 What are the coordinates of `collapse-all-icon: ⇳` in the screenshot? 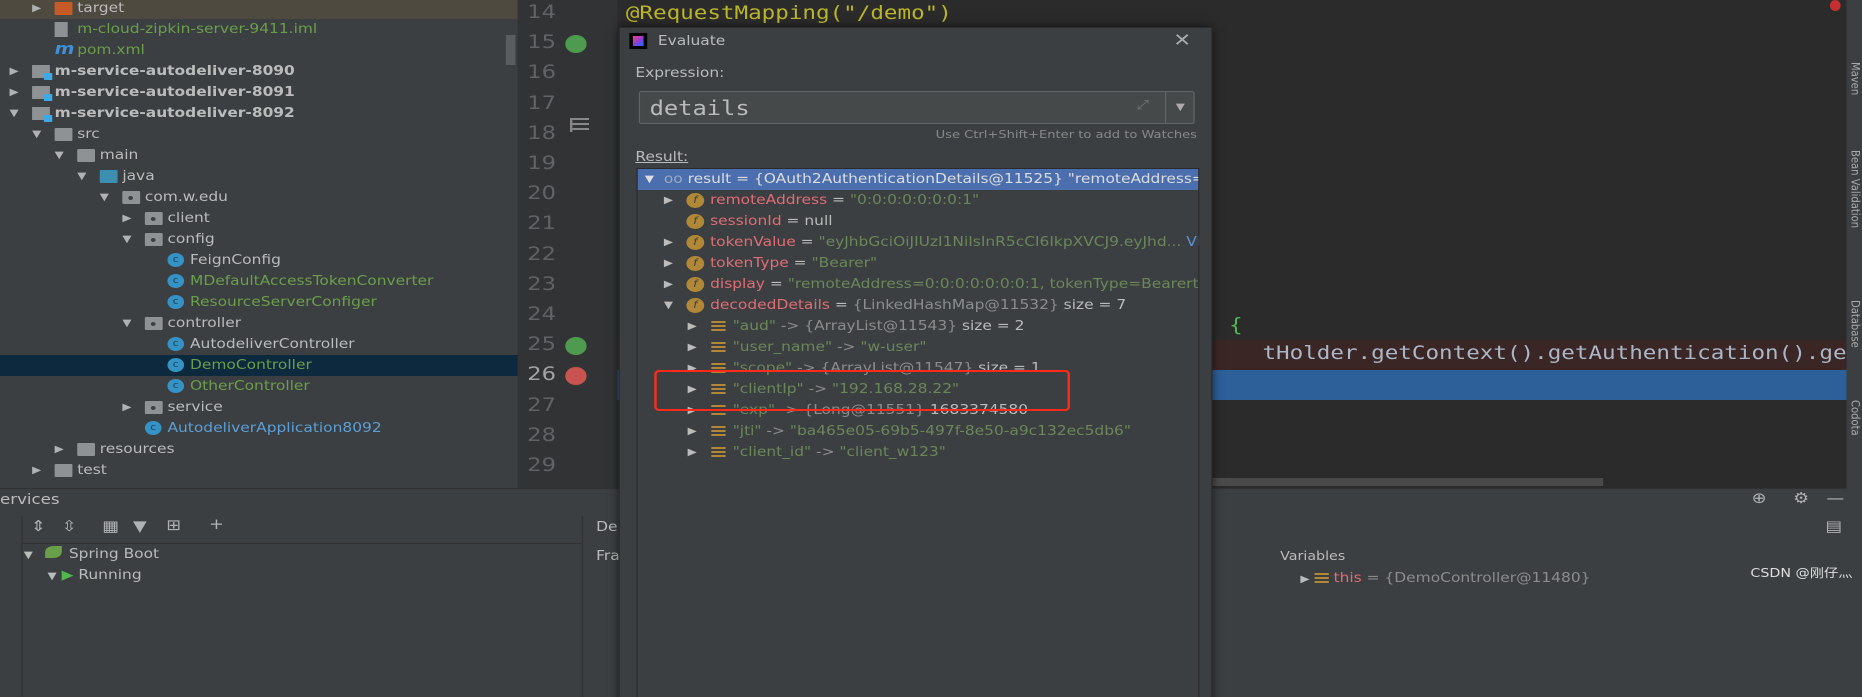 It's located at (69, 526).